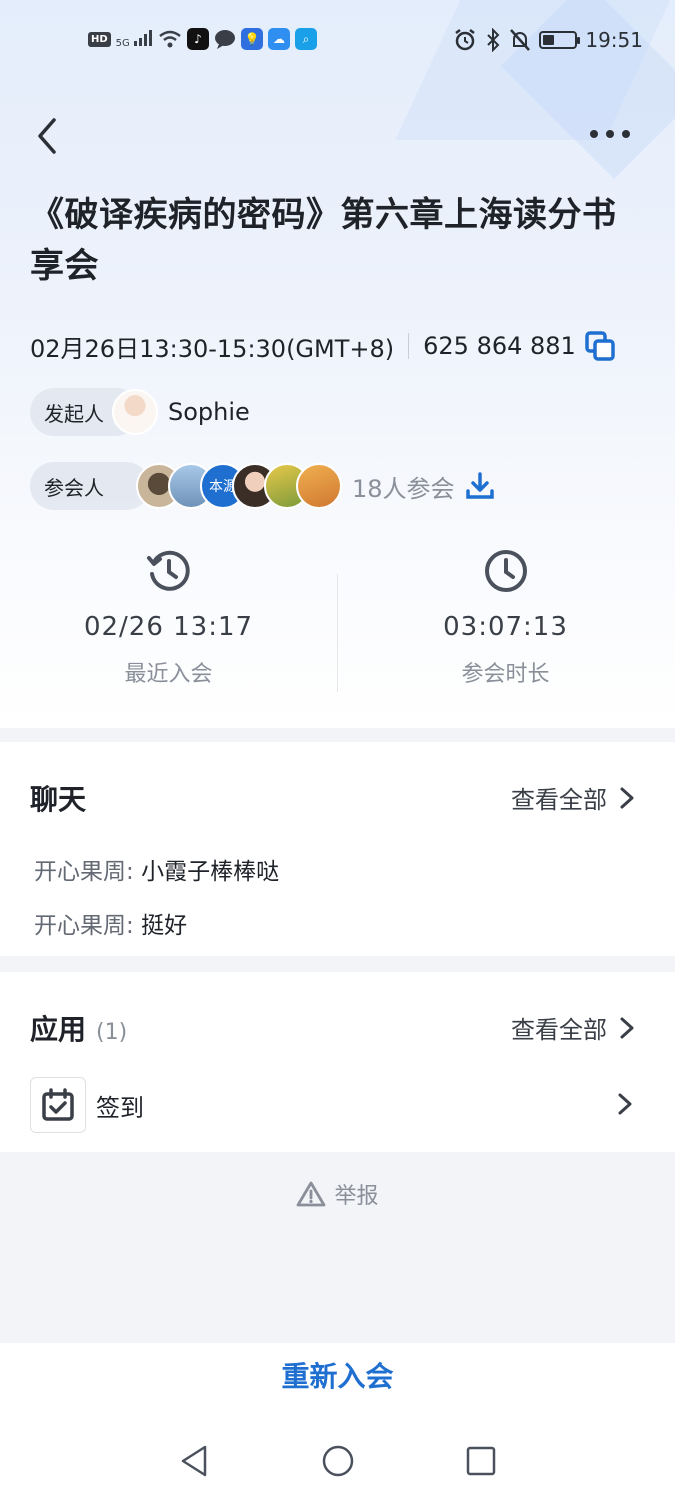 This screenshot has height=1500, width=675. What do you see at coordinates (505, 627) in the screenshot?
I see `duration-value: 03:07:13` at bounding box center [505, 627].